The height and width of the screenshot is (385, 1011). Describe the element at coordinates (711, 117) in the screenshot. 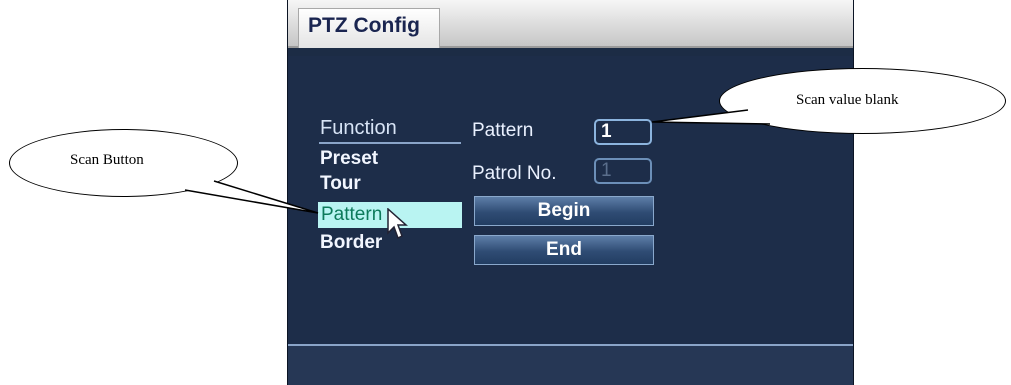

I see `scan-value-pointer` at that location.